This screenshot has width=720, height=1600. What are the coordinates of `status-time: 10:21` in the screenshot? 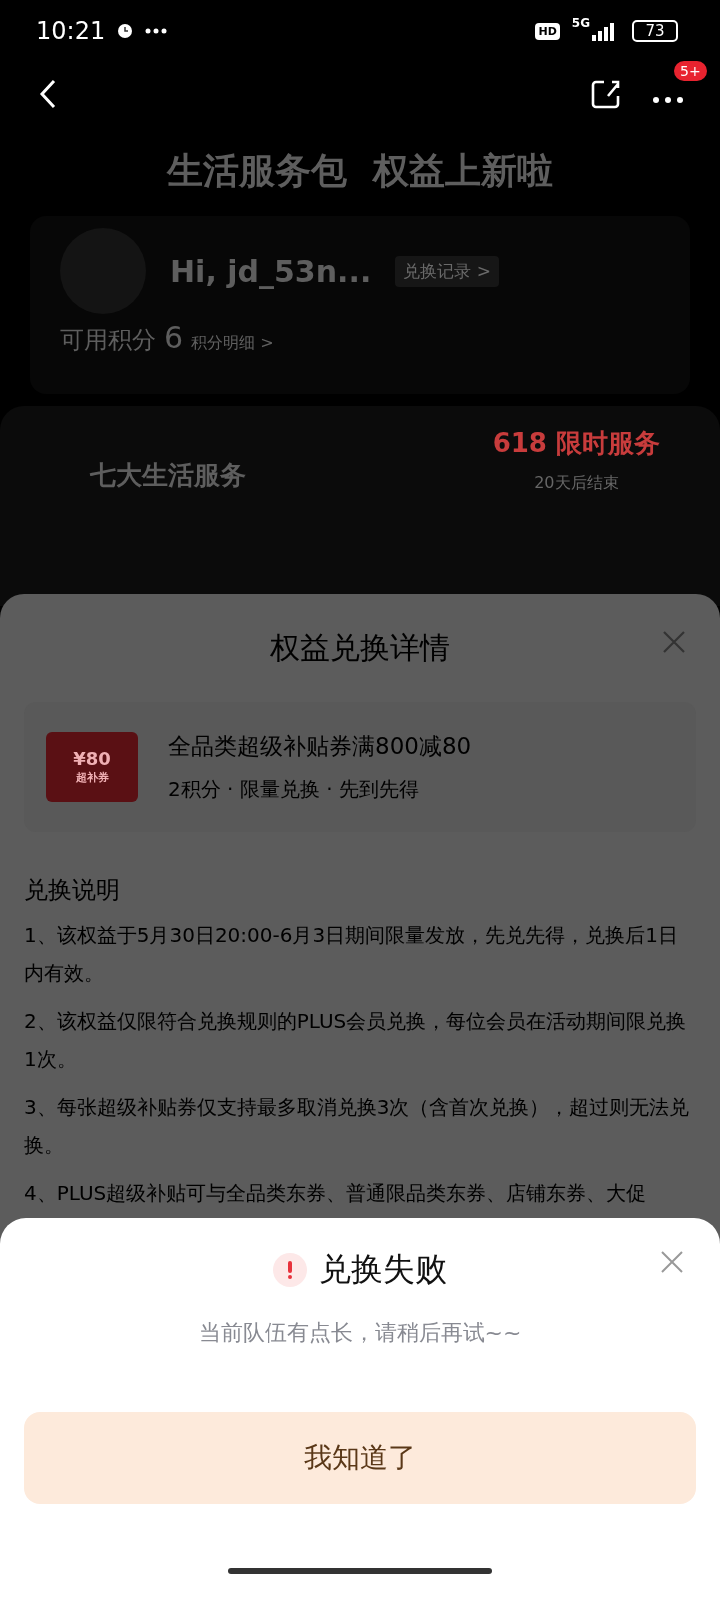 It's located at (71, 31).